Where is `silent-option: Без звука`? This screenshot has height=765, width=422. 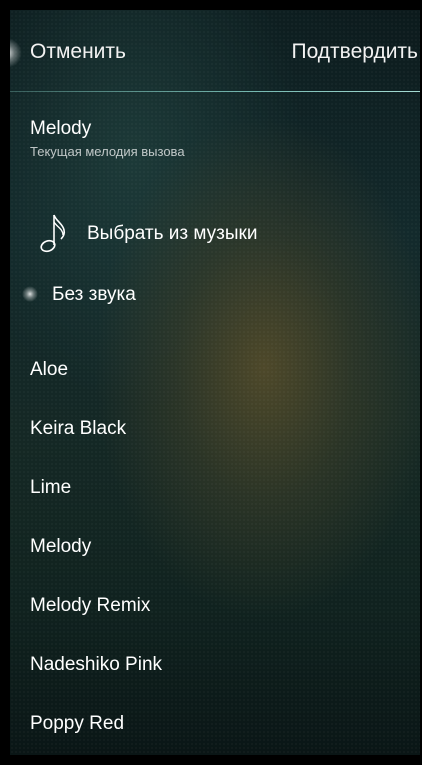
silent-option: Без звука is located at coordinates (207, 295).